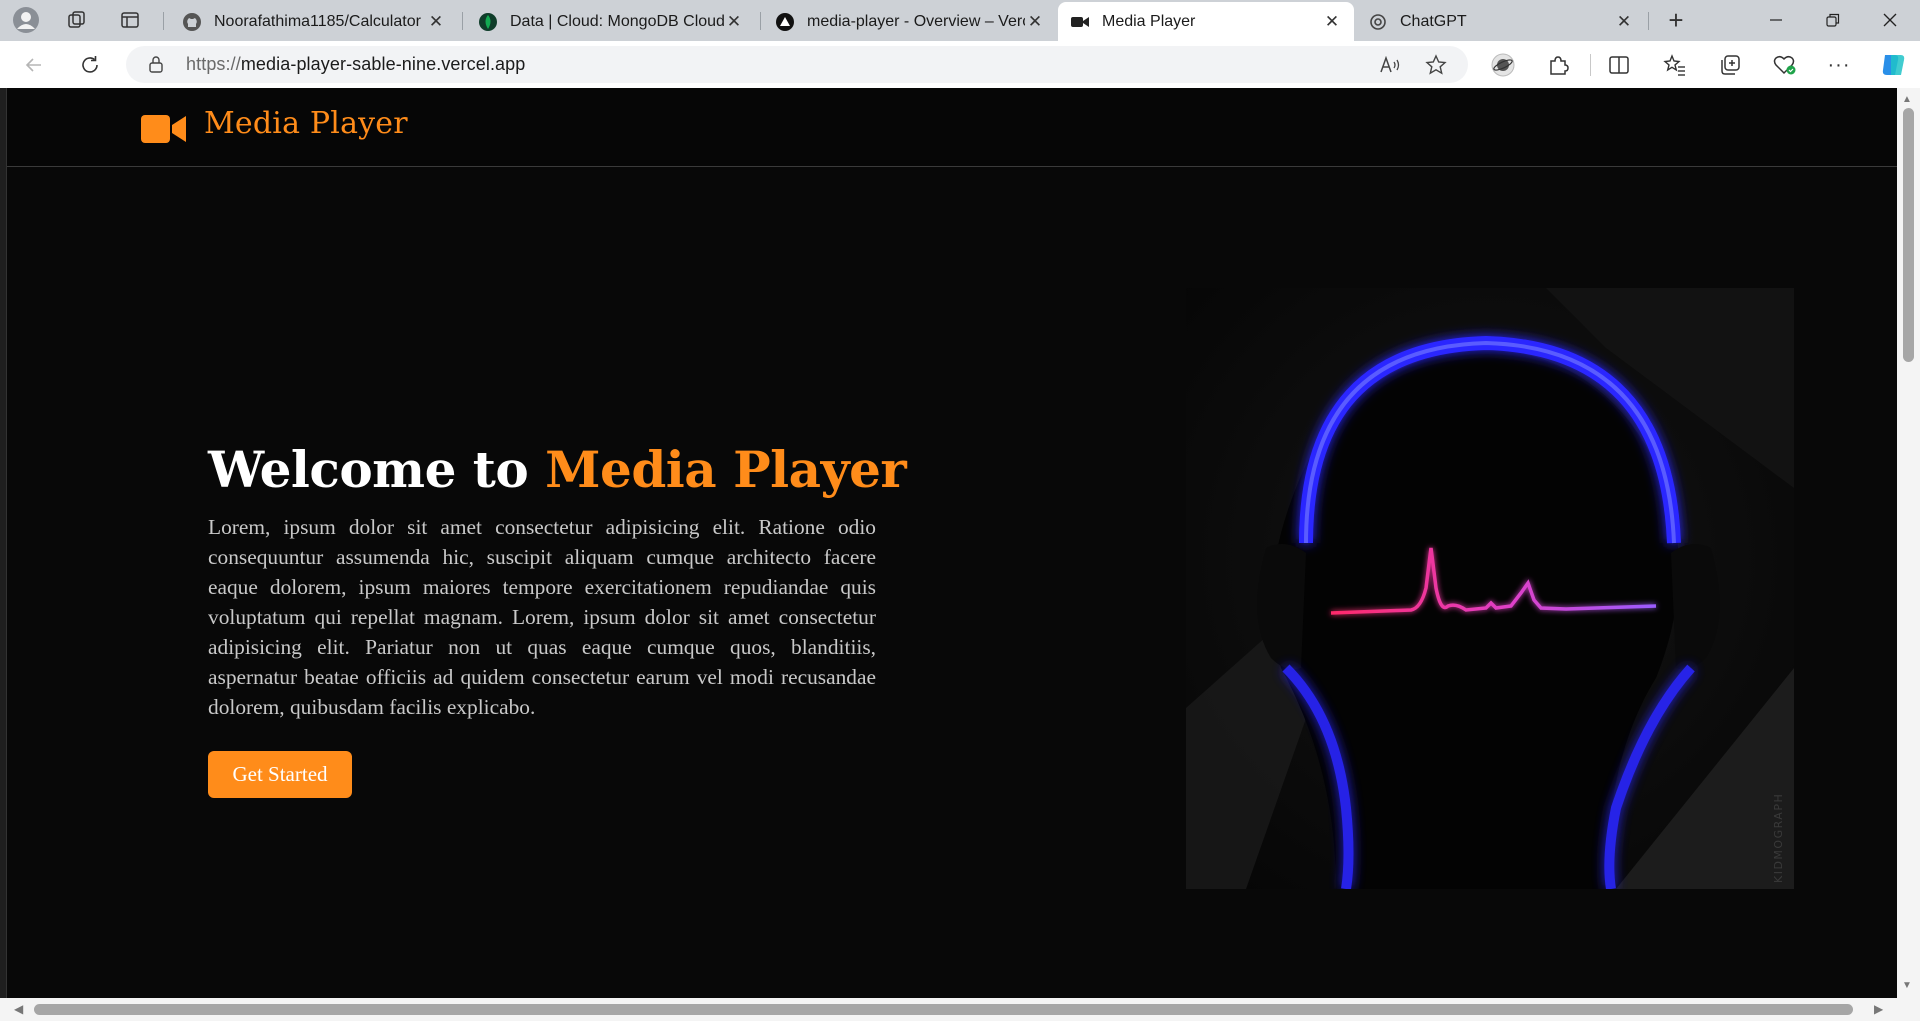  What do you see at coordinates (1907, 985) in the screenshot?
I see `scroll-down-icon: ▼` at bounding box center [1907, 985].